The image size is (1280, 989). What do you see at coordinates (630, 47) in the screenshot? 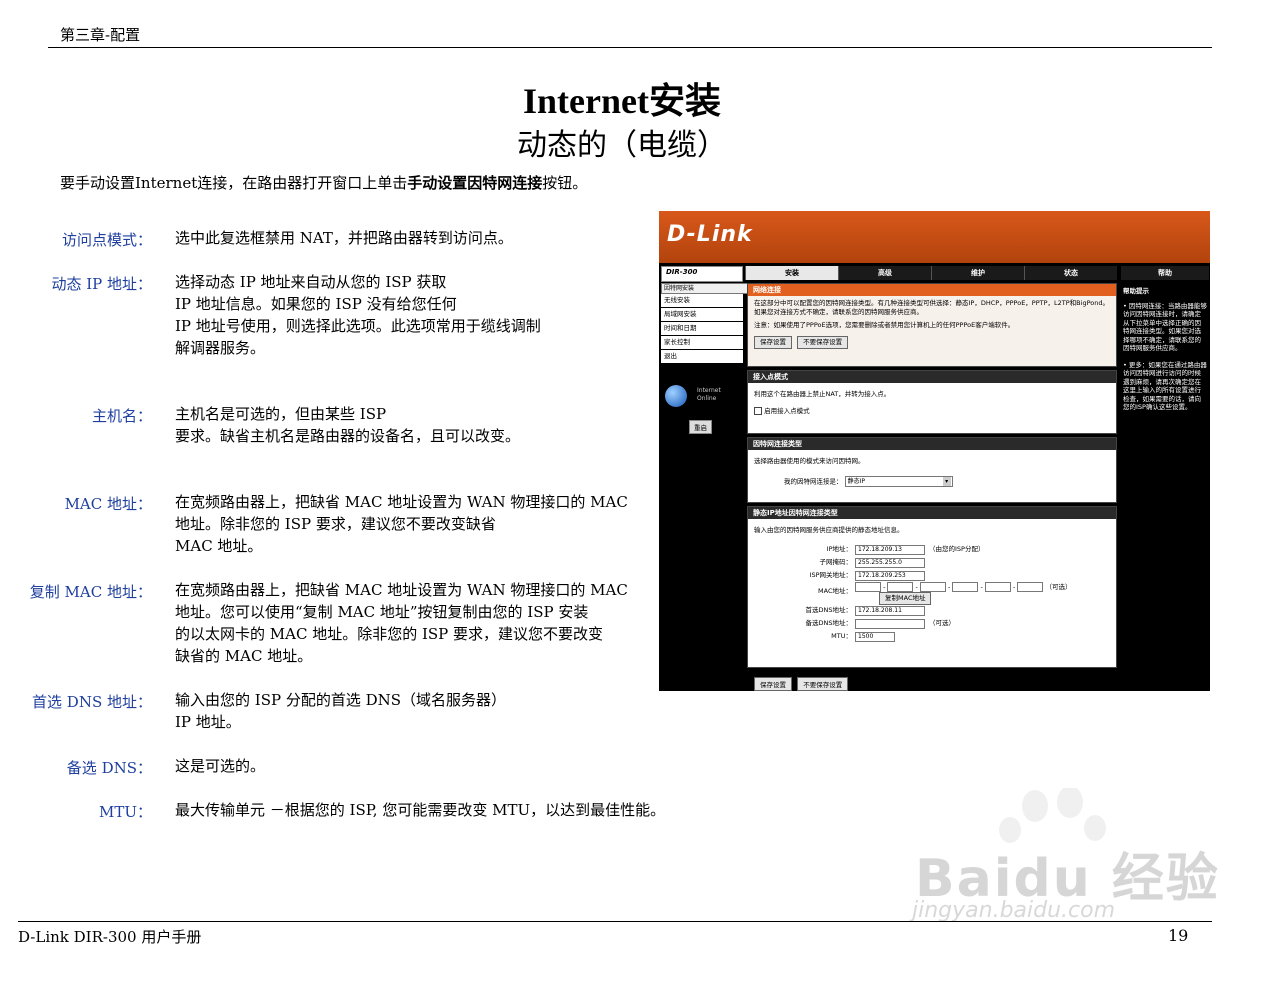
I see `header-rule` at bounding box center [630, 47].